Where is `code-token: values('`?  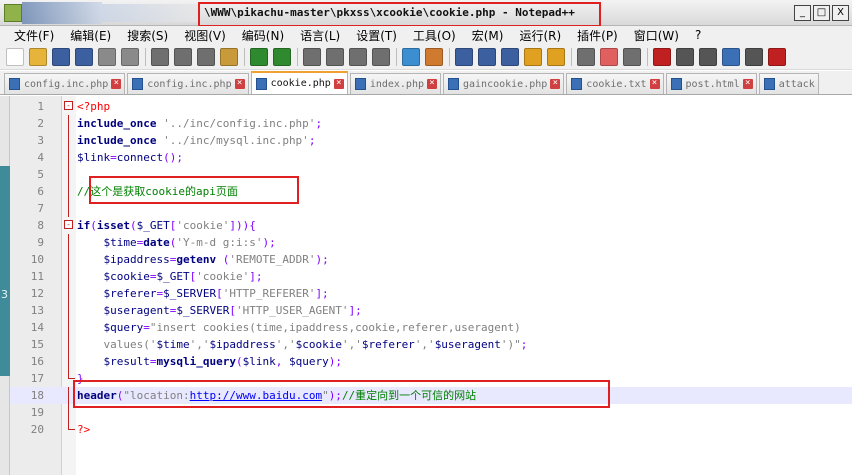
code-token: values(' is located at coordinates (117, 344).